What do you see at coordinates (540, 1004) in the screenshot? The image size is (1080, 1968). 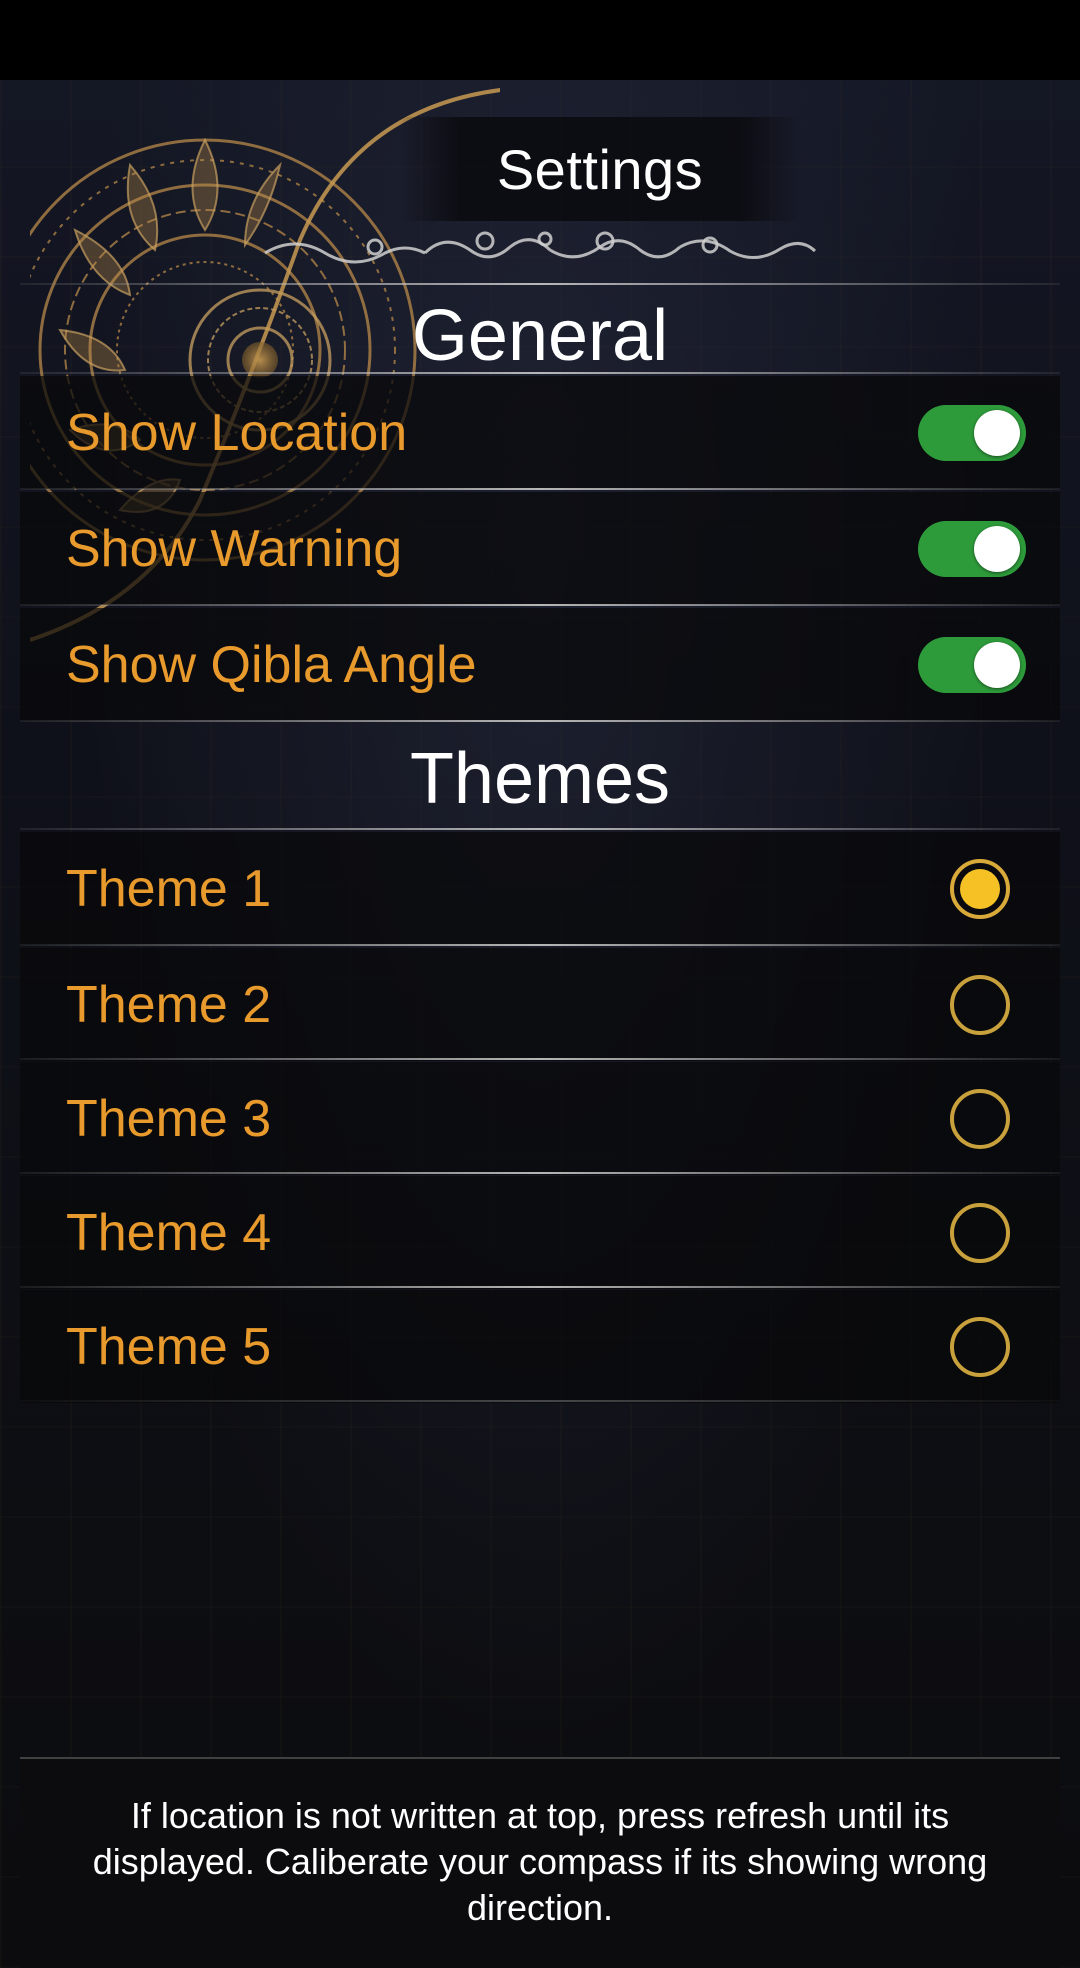 I see `theme-row-2: Theme 2` at bounding box center [540, 1004].